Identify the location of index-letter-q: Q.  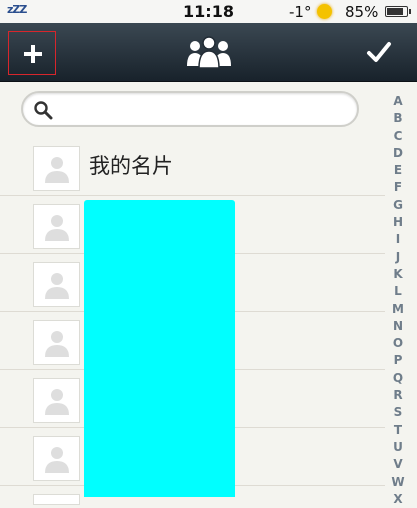
(398, 378).